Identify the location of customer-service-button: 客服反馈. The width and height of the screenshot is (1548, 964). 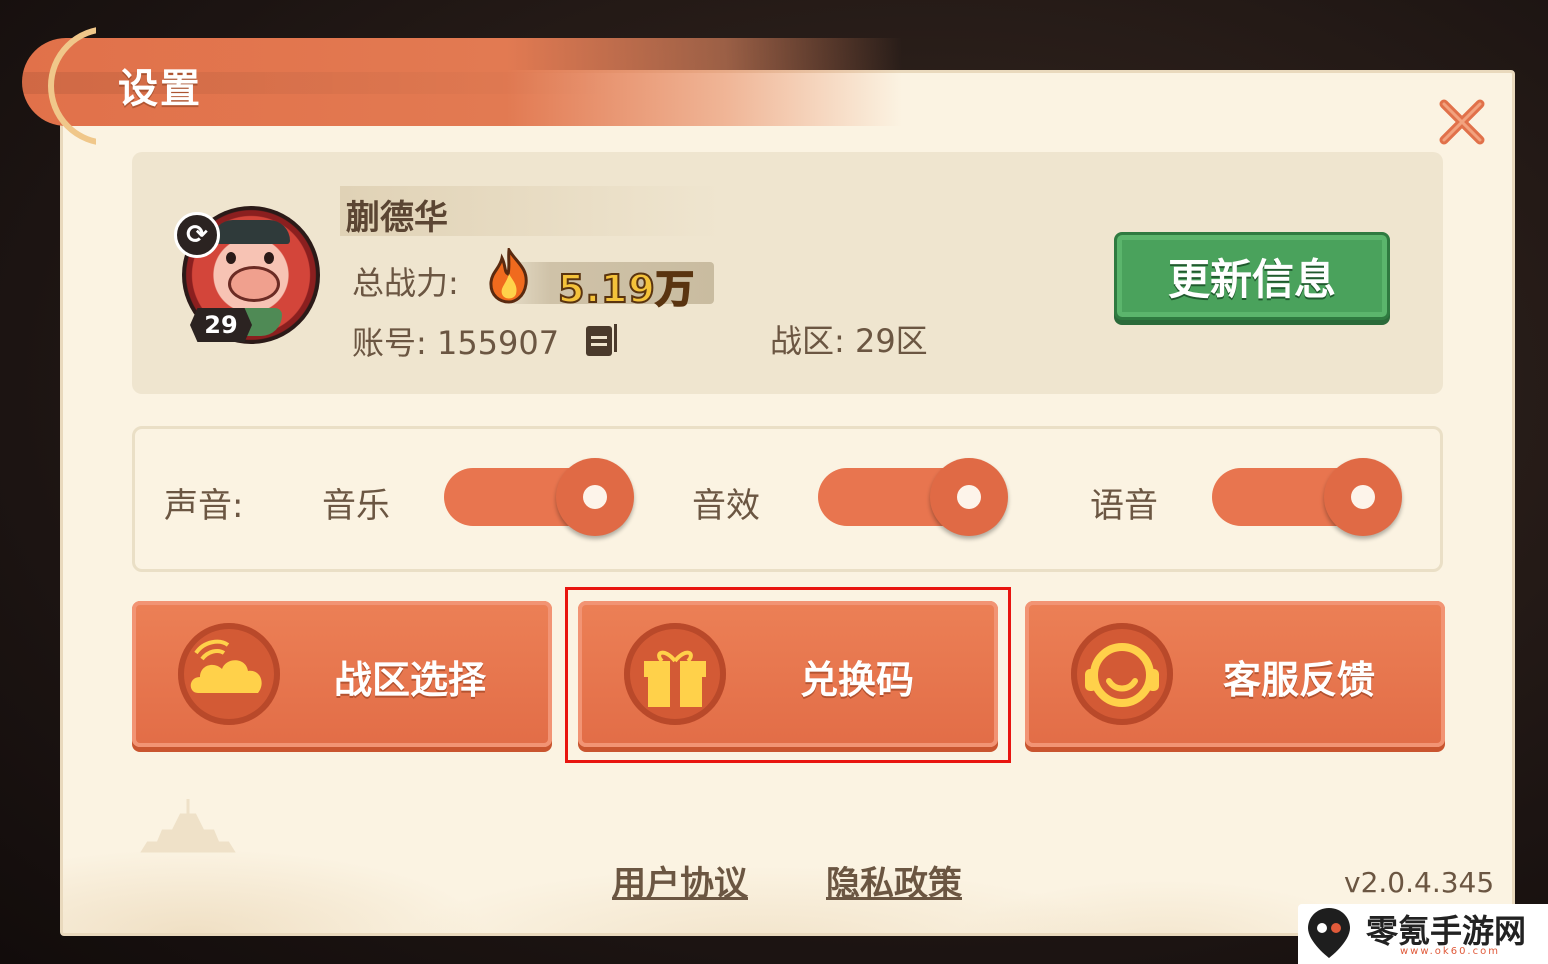
(1235, 674).